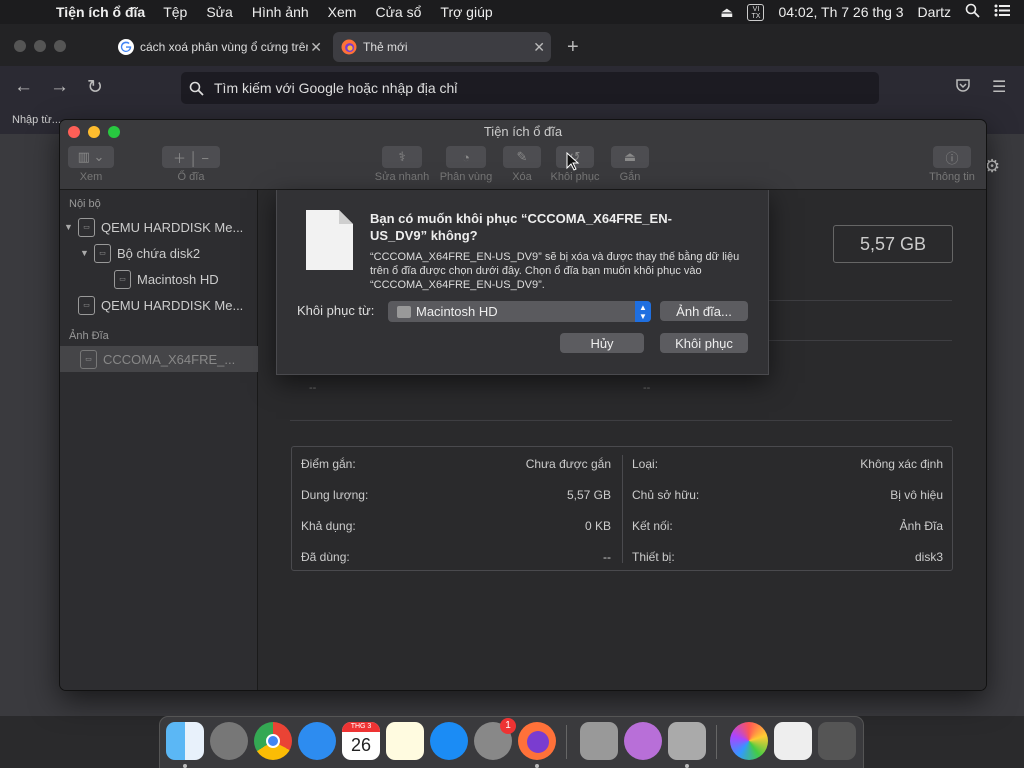 The width and height of the screenshot is (1024, 768). Describe the element at coordinates (652, 525) in the screenshot. I see `info-label: Kết nối:` at that location.